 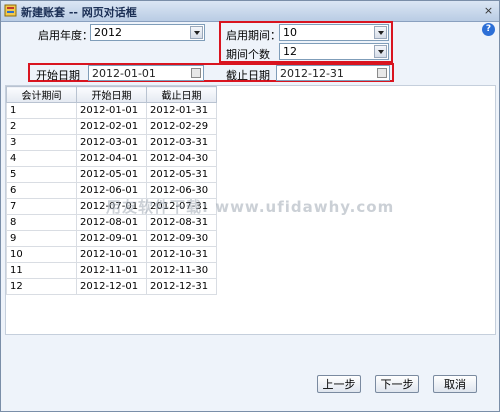 What do you see at coordinates (253, 35) in the screenshot?
I see `start-period-label: 启用期间：` at bounding box center [253, 35].